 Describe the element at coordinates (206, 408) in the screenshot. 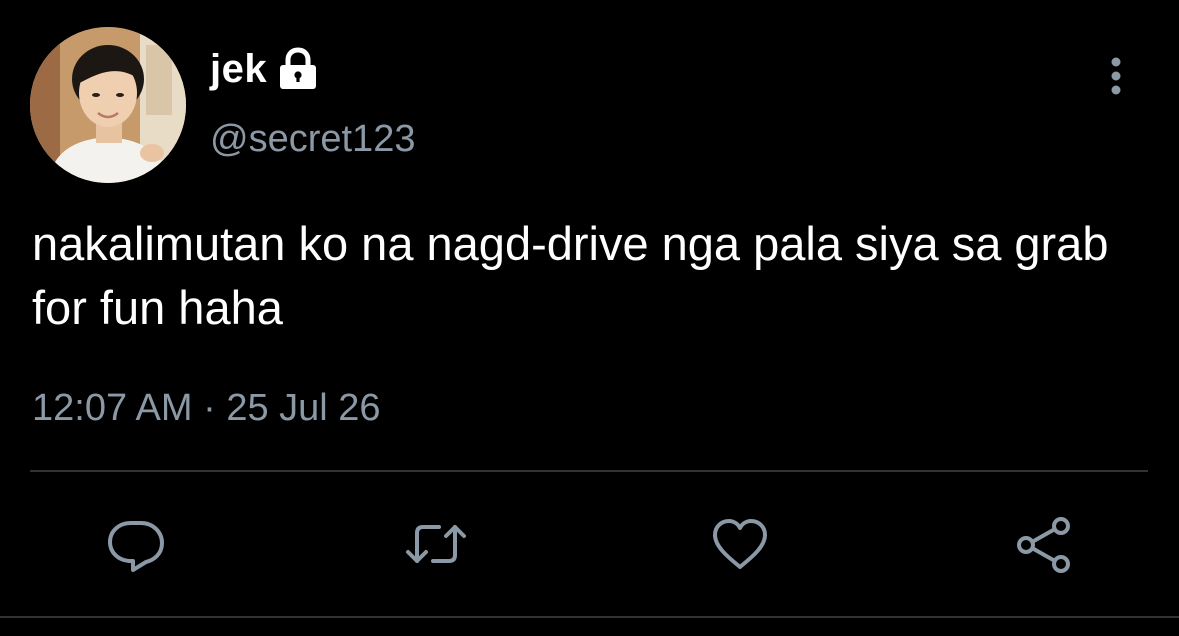

I see `tweet-timestamp: 12:07 AM · 25 Jul 26` at that location.